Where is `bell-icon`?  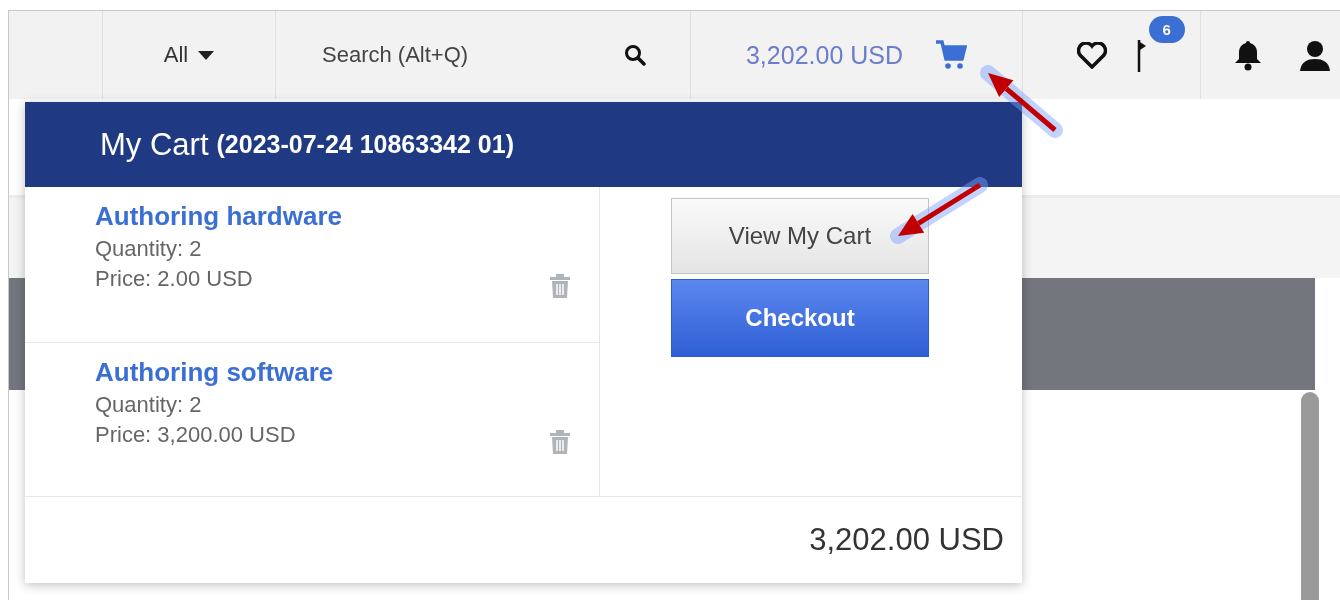 bell-icon is located at coordinates (1248, 55).